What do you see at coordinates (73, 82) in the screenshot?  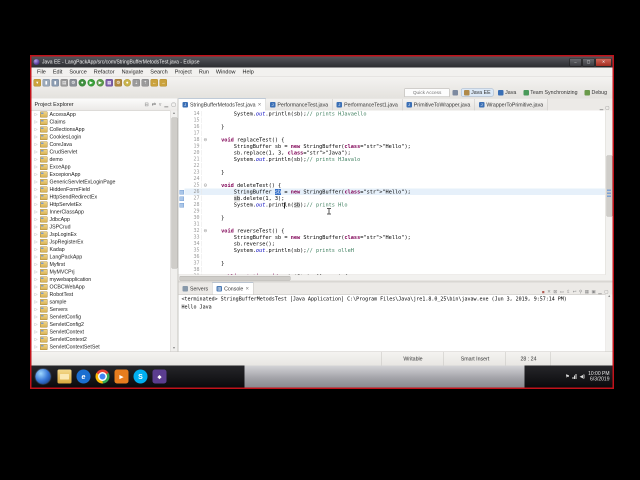 I see `build-icon: ⚙` at bounding box center [73, 82].